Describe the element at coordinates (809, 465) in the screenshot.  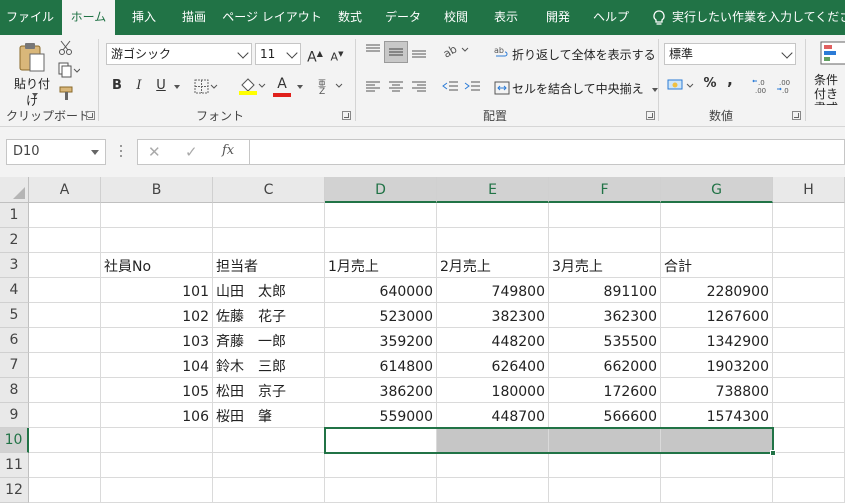
I see `cell-h11` at that location.